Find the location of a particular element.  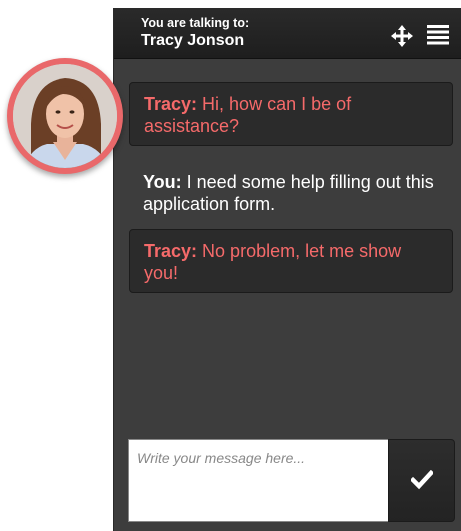

message-input is located at coordinates (258, 480).